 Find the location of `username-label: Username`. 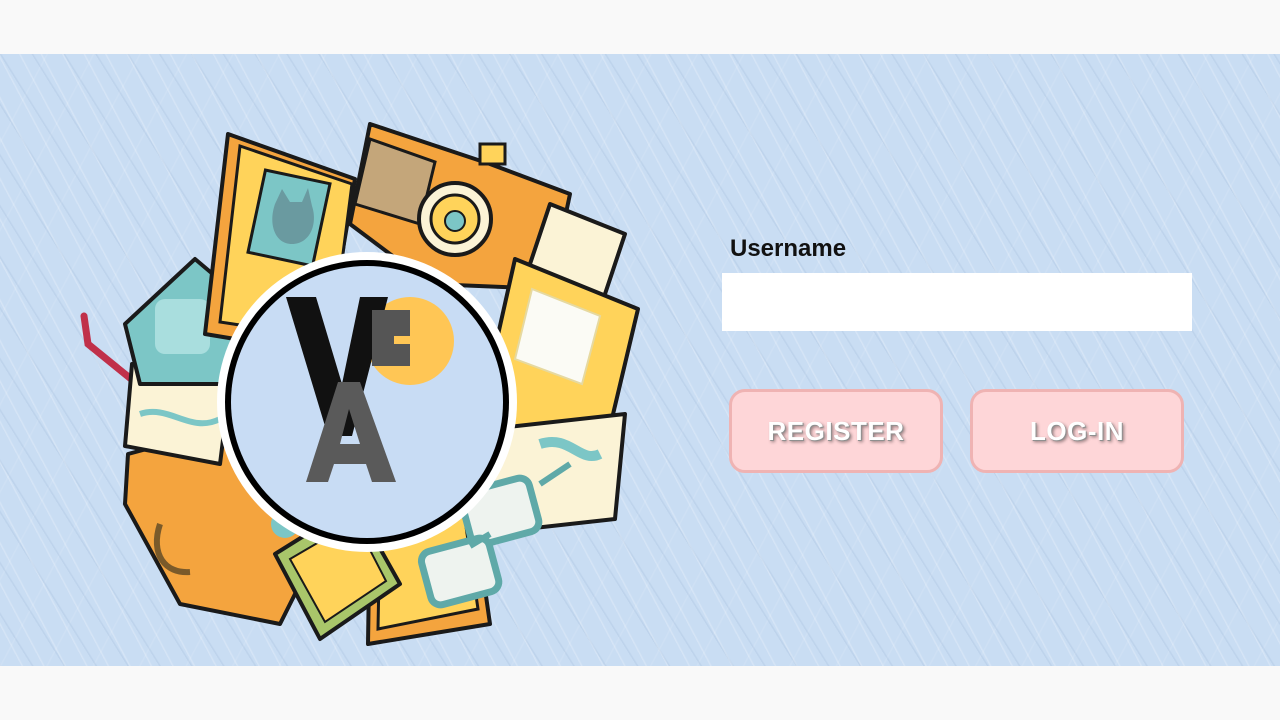

username-label: Username is located at coordinates (788, 248).